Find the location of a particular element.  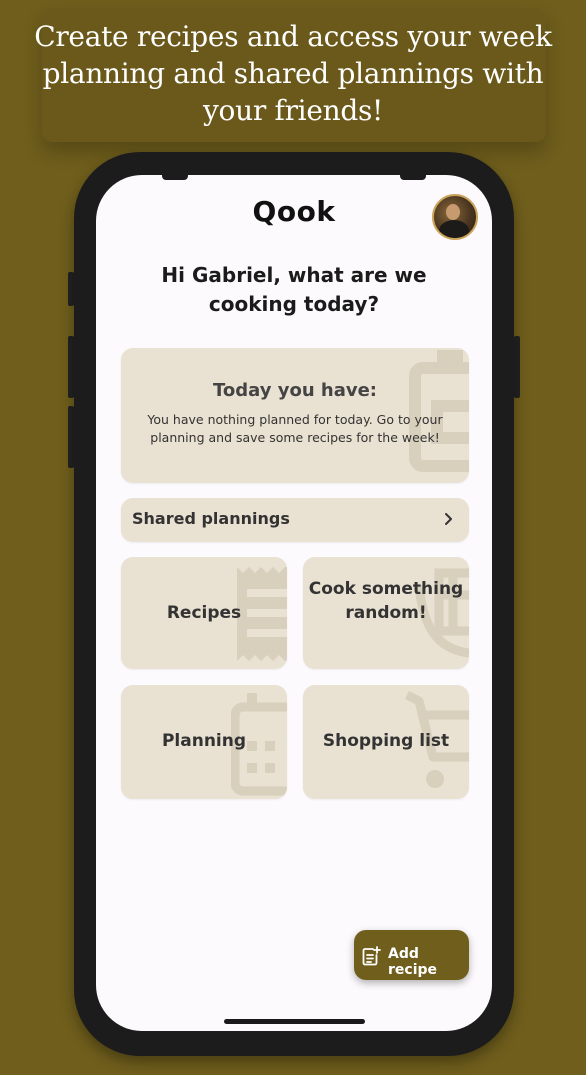

notch-right is located at coordinates (413, 177).